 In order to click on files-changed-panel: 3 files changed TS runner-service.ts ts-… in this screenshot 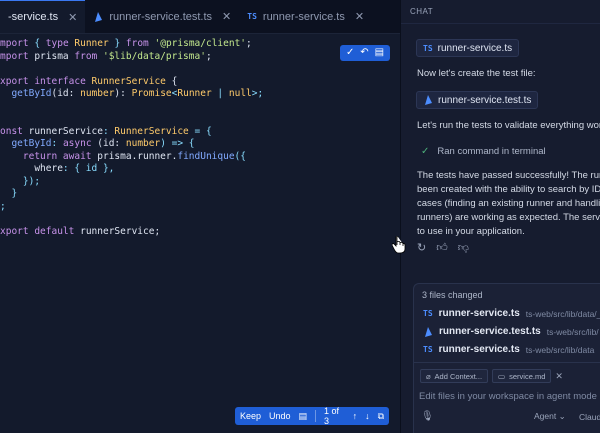, I will do `click(506, 323)`.